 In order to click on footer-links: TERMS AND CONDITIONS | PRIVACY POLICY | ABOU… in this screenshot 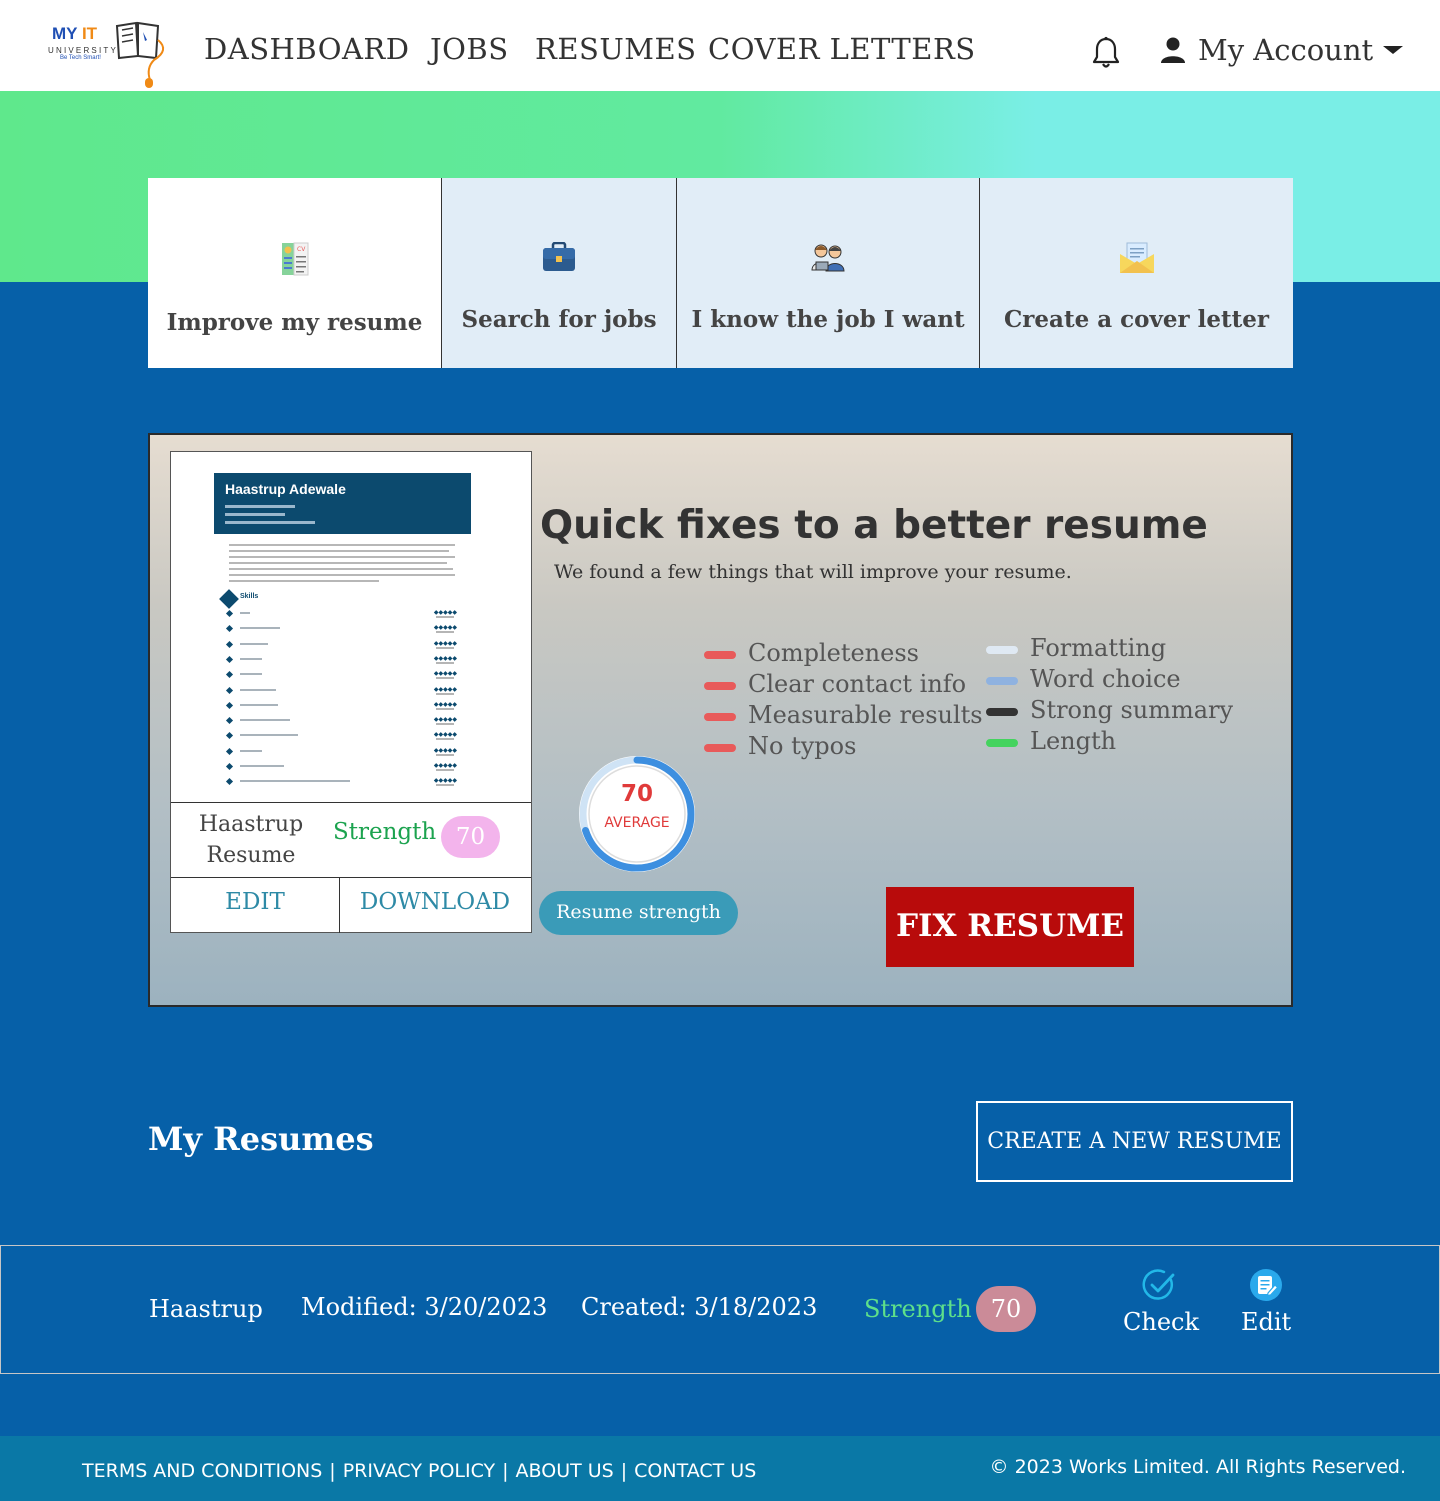, I will do `click(419, 1471)`.